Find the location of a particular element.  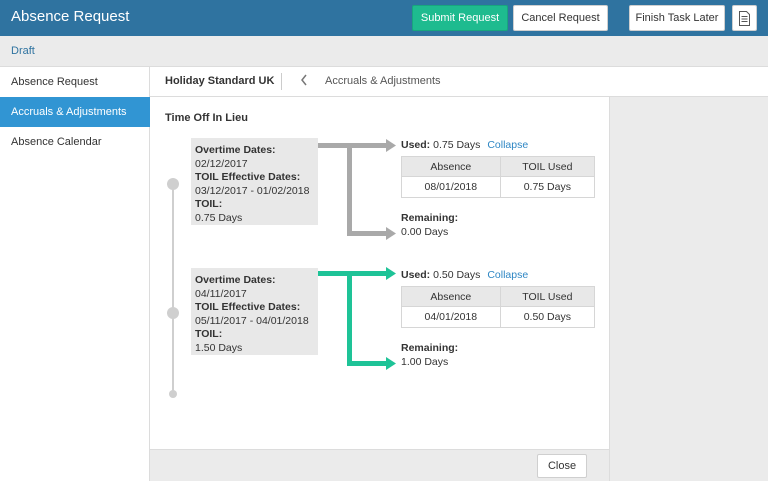

timeline-line is located at coordinates (173, 289).